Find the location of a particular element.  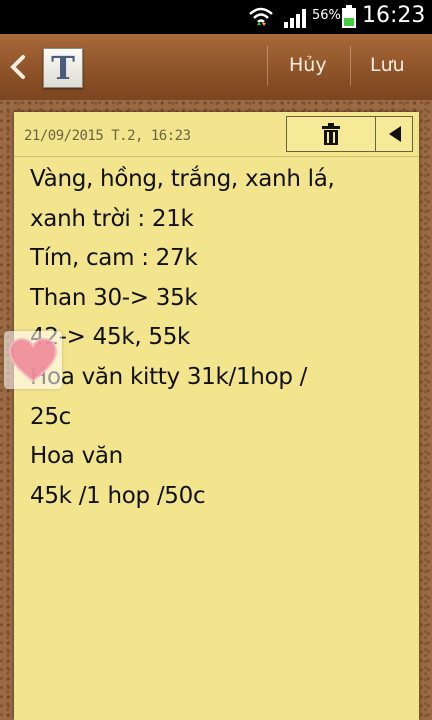

heart-icon is located at coordinates (33, 360).